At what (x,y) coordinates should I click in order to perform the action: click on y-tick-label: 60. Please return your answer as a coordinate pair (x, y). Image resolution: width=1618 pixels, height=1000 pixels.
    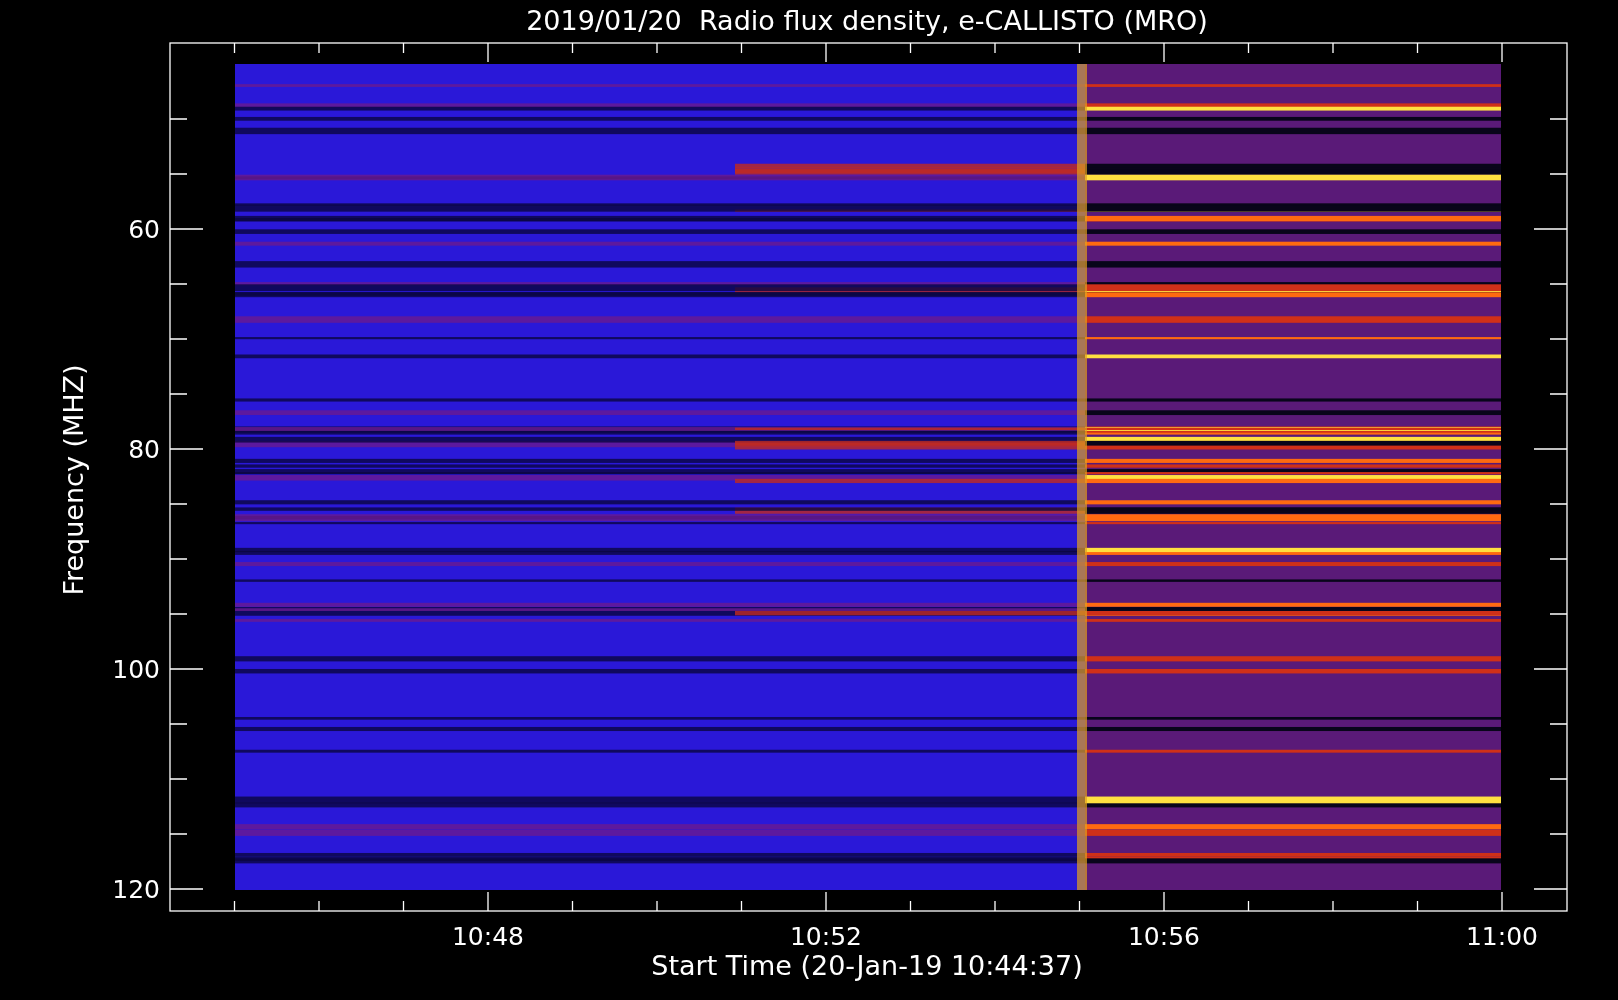
    Looking at the image, I should click on (144, 229).